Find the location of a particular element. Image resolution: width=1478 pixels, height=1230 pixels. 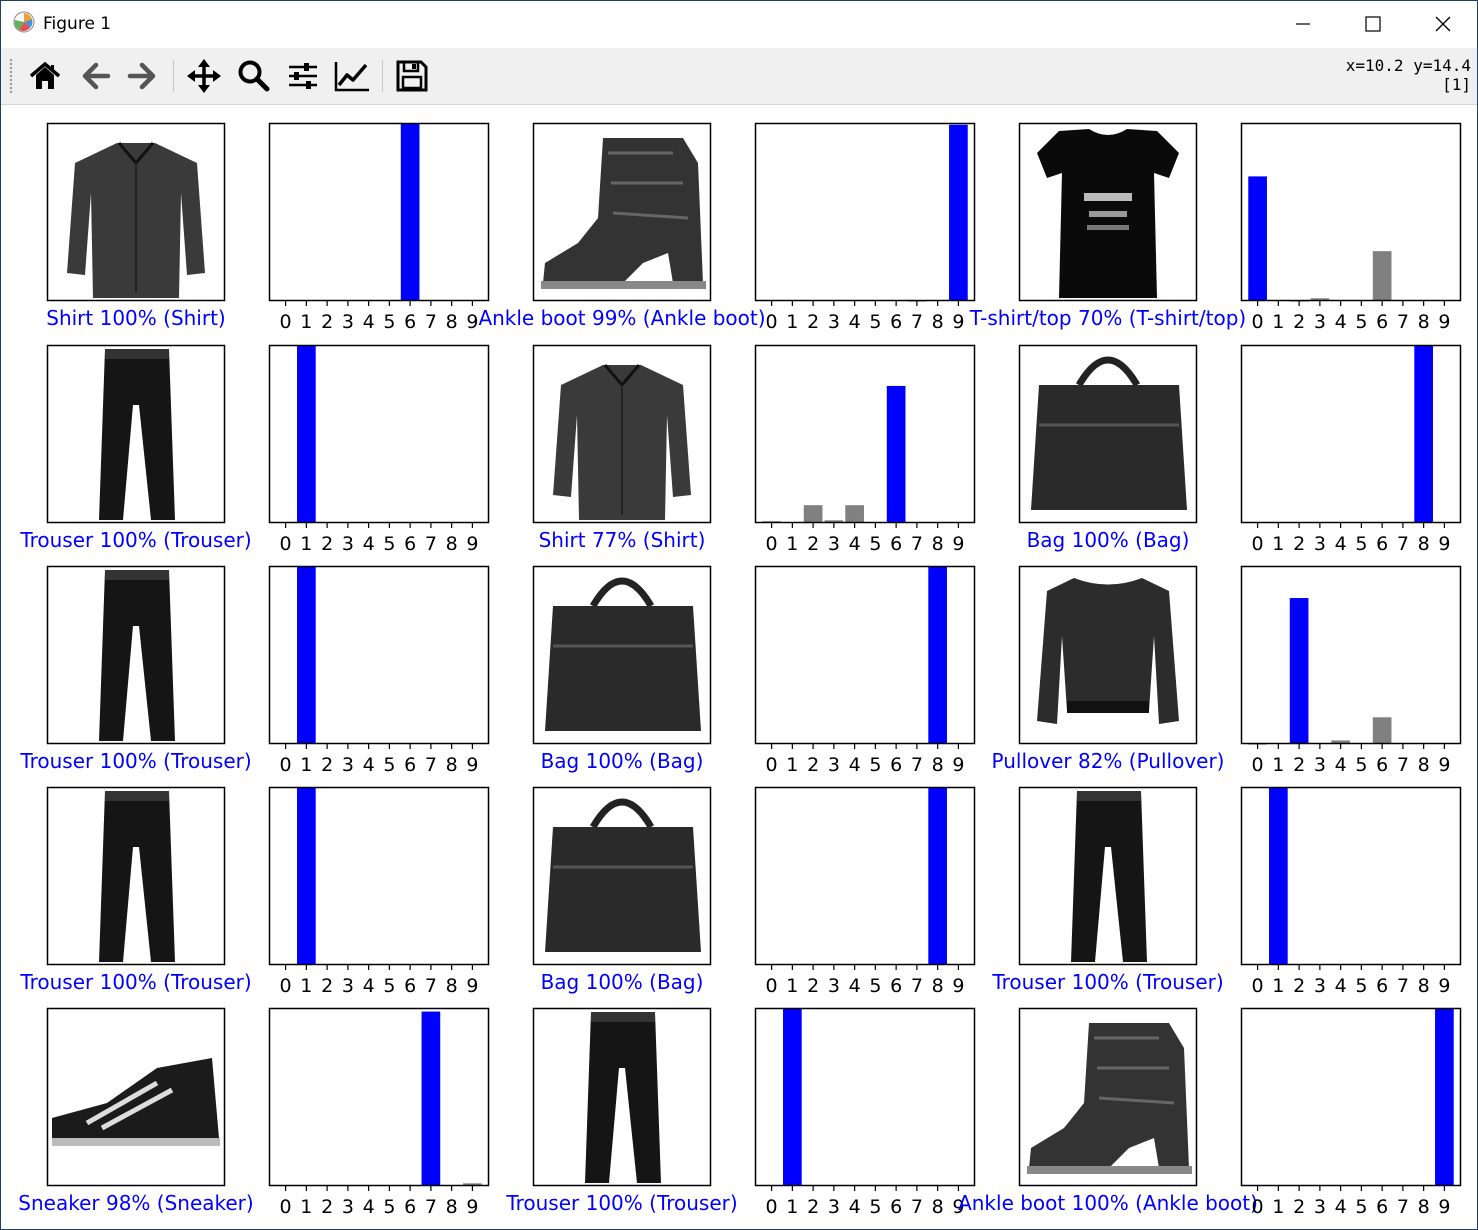

prediction-caption: Pullover 82% (Pullover) is located at coordinates (1108, 761).